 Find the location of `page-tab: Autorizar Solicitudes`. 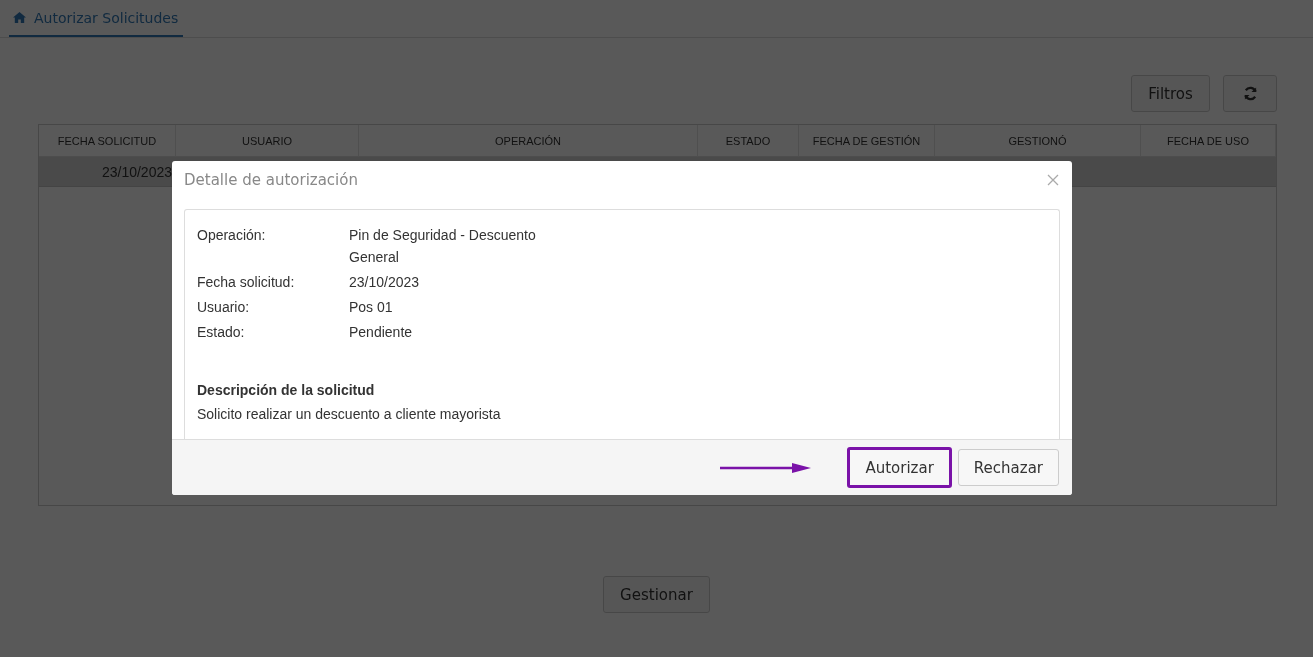

page-tab: Autorizar Solicitudes is located at coordinates (96, 18).